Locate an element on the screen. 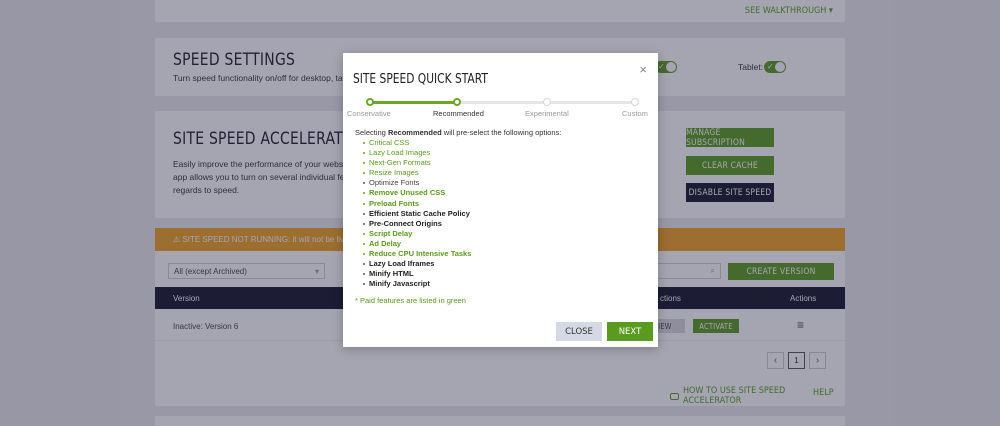 The height and width of the screenshot is (426, 1000). step-label-experimental: Experimental is located at coordinates (547, 113).